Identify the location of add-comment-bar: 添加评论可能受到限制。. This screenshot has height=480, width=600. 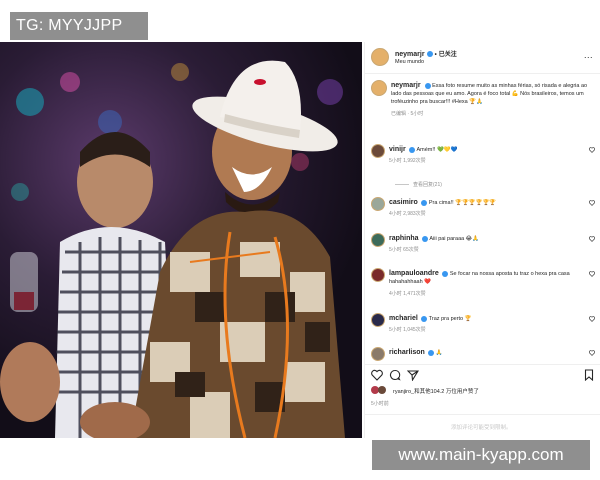
(482, 426).